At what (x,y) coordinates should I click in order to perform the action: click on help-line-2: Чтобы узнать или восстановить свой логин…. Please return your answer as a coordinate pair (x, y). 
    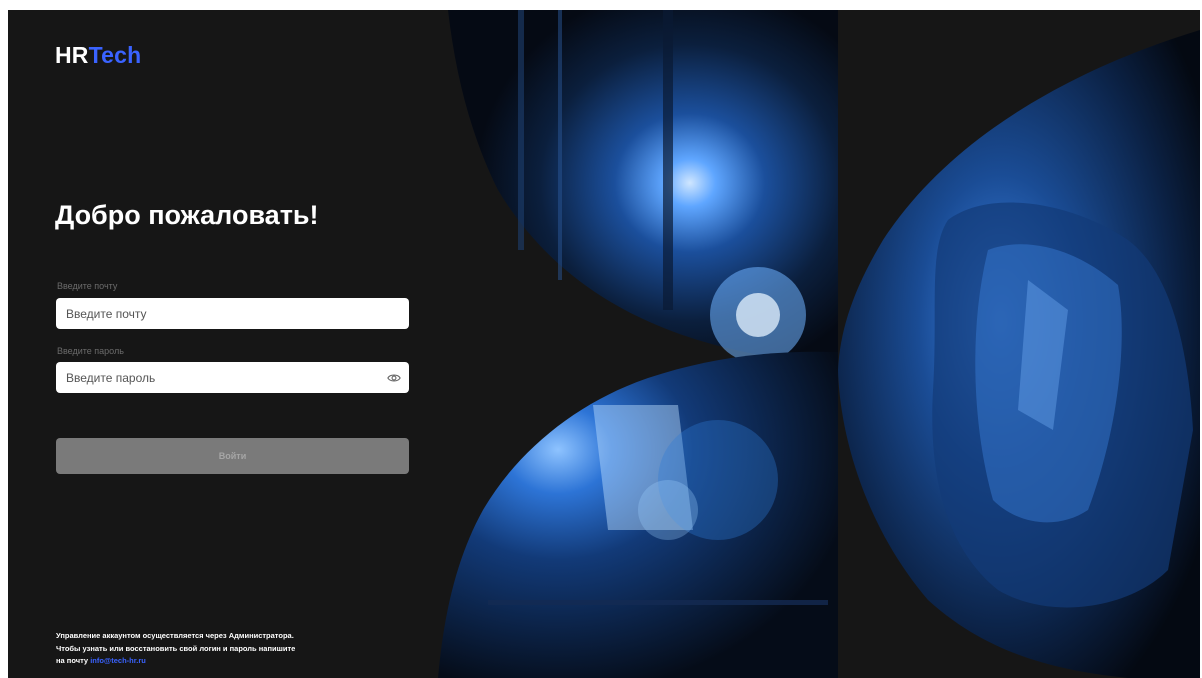
    Looking at the image, I should click on (176, 648).